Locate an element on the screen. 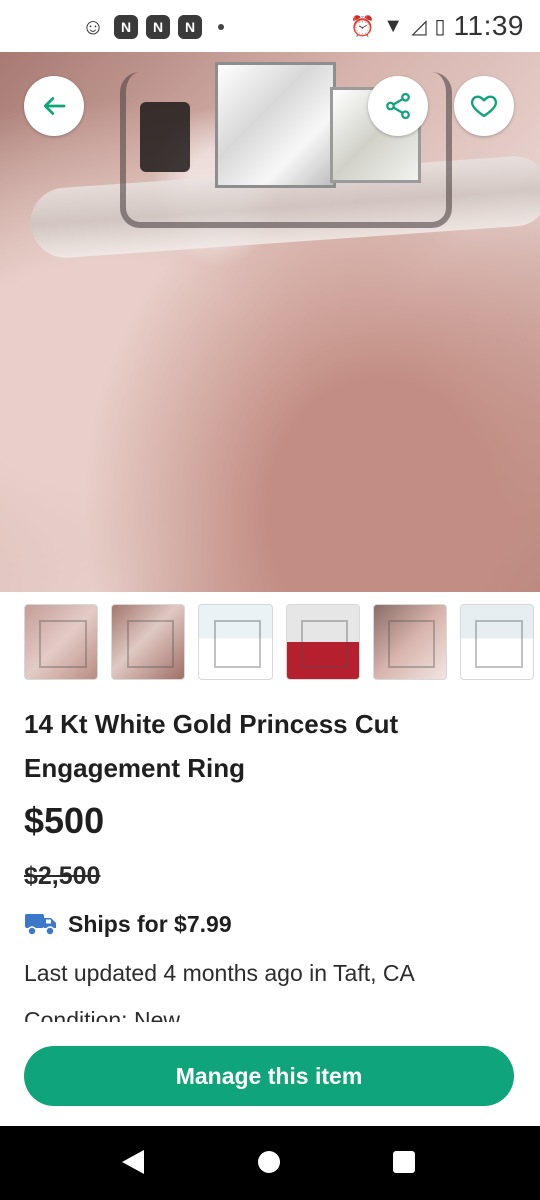 This screenshot has width=540, height=1200. shipping-info: Ships for $7.99 is located at coordinates (128, 924).